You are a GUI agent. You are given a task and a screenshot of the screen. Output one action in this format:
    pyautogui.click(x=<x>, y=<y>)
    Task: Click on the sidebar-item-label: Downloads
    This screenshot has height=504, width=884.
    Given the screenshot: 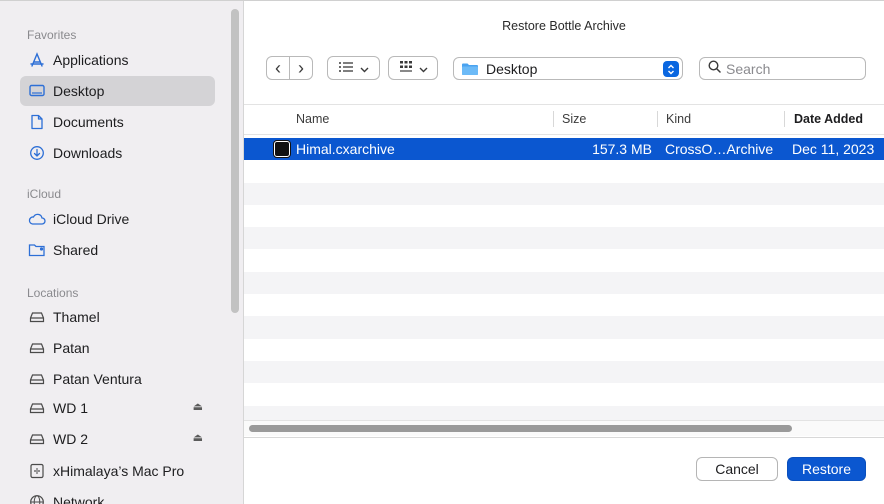 What is the action you would take?
    pyautogui.click(x=88, y=153)
    